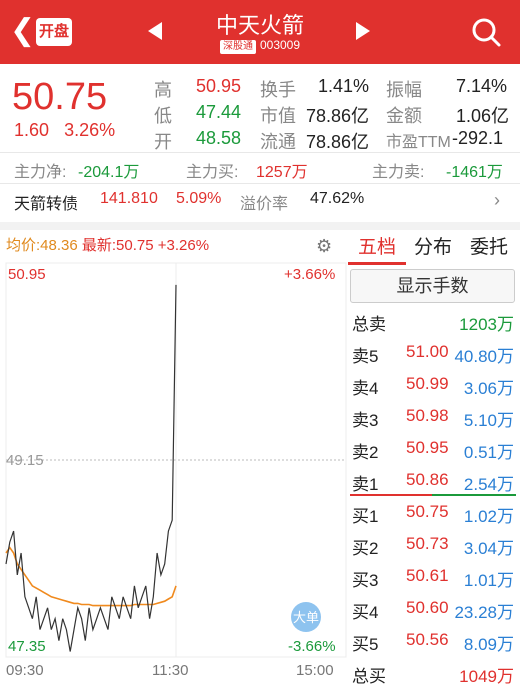 Image resolution: width=520 pixels, height=686 pixels. What do you see at coordinates (278, 90) in the screenshot?
I see `turnover-label: 换手` at bounding box center [278, 90].